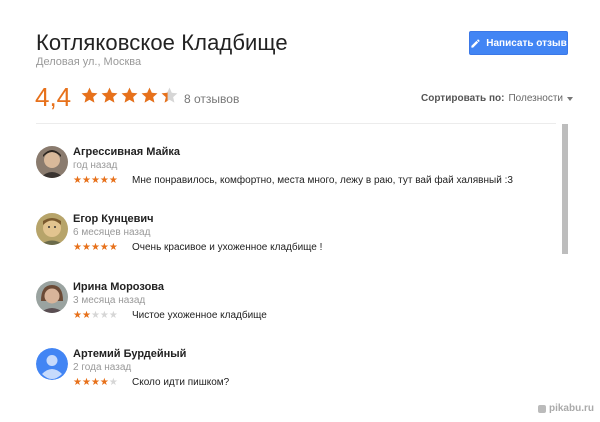  I want to click on write-review-button: Написать отзыв, so click(518, 43).